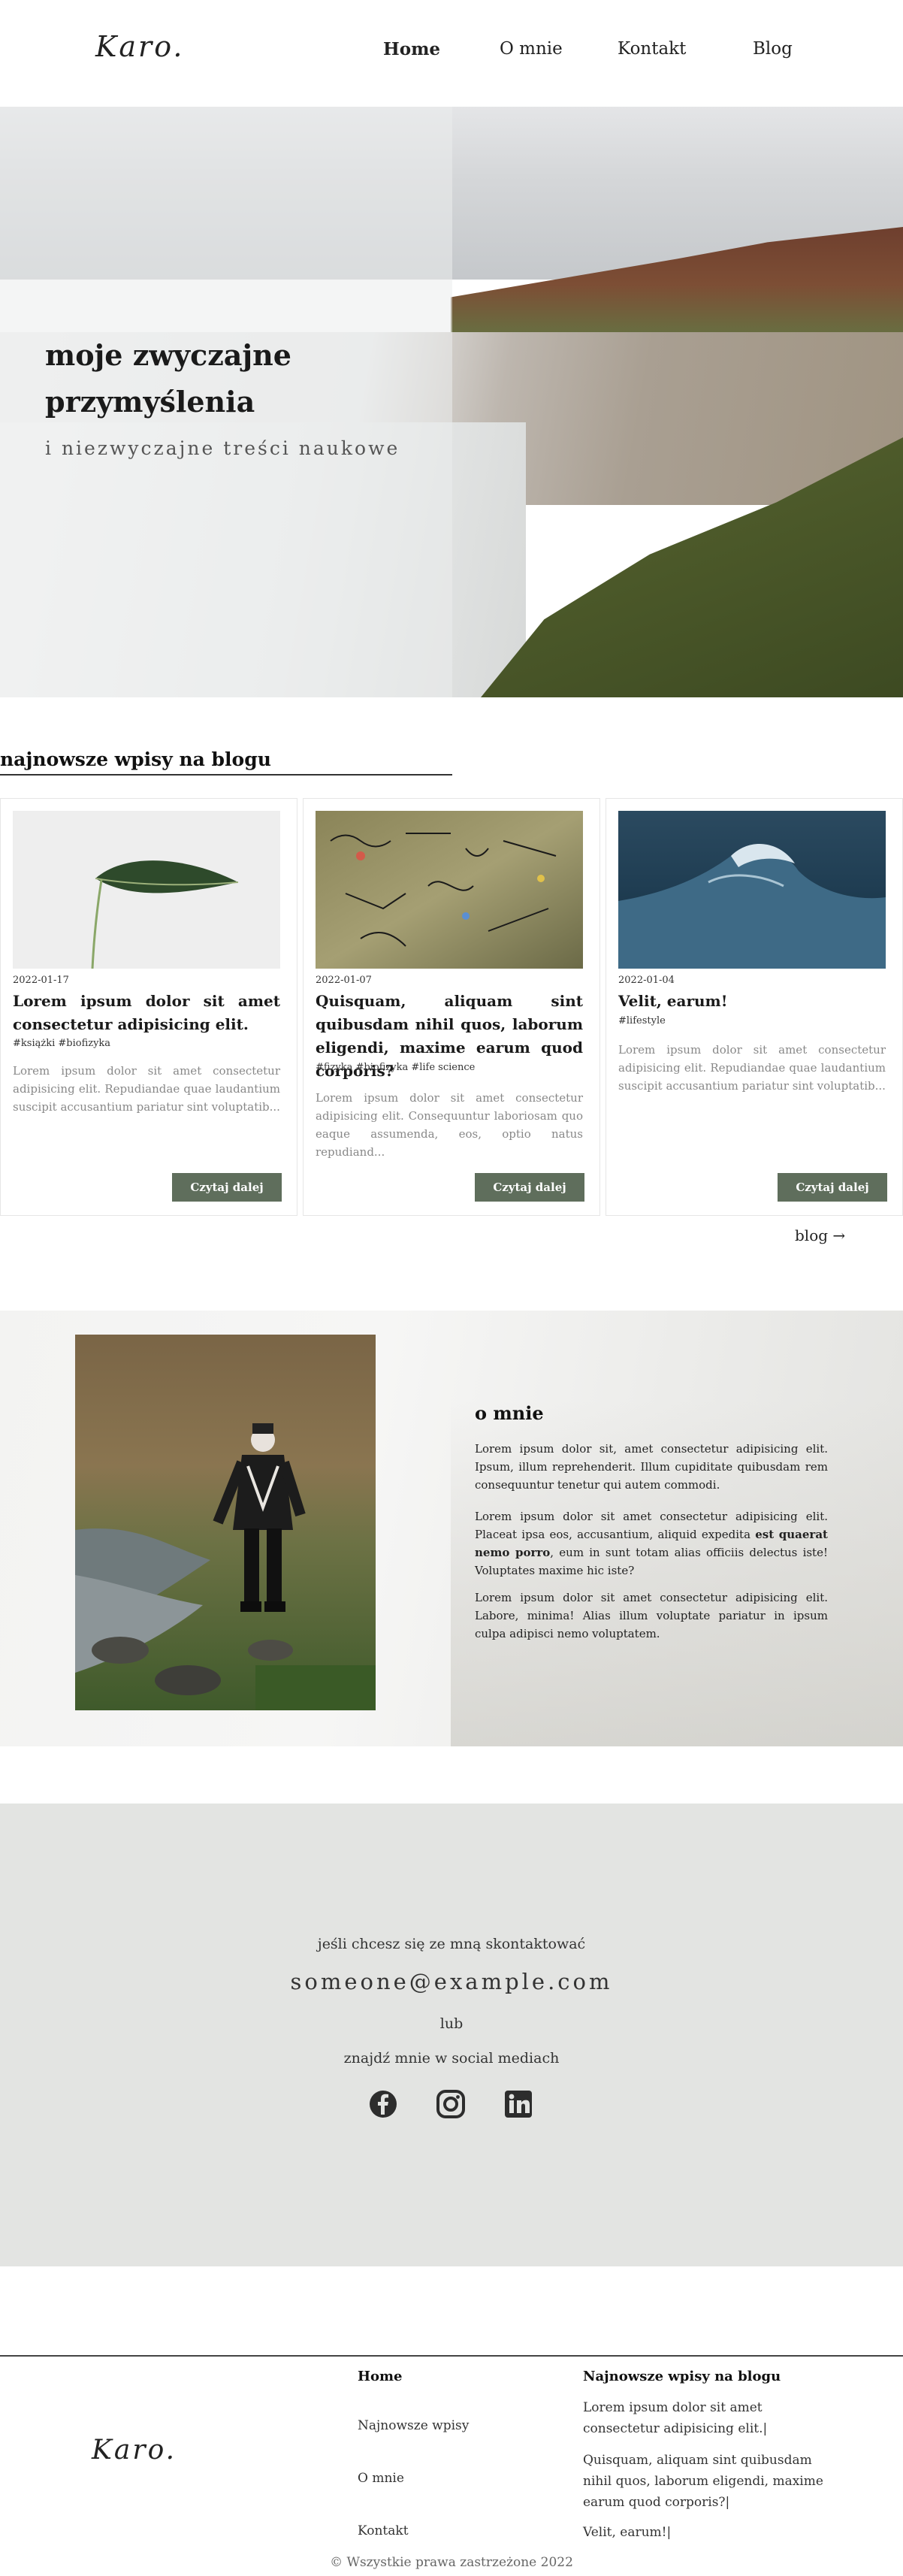  What do you see at coordinates (146, 890) in the screenshot?
I see `leaf-photo` at bounding box center [146, 890].